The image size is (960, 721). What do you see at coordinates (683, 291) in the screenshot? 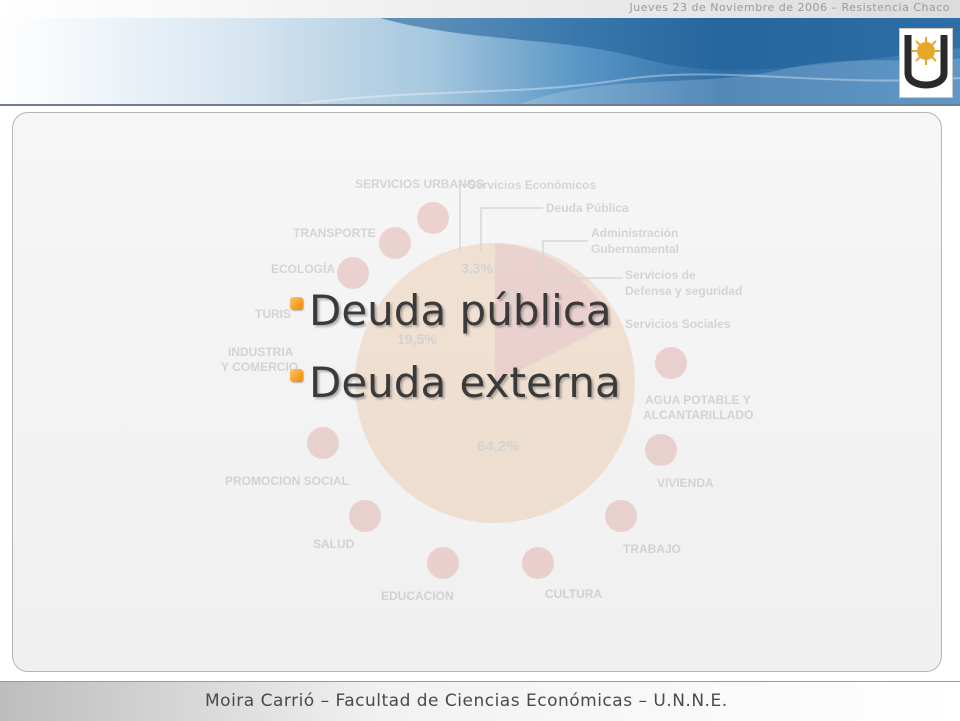
I see `bg-label-defensa: Defensa y seguridad` at bounding box center [683, 291].